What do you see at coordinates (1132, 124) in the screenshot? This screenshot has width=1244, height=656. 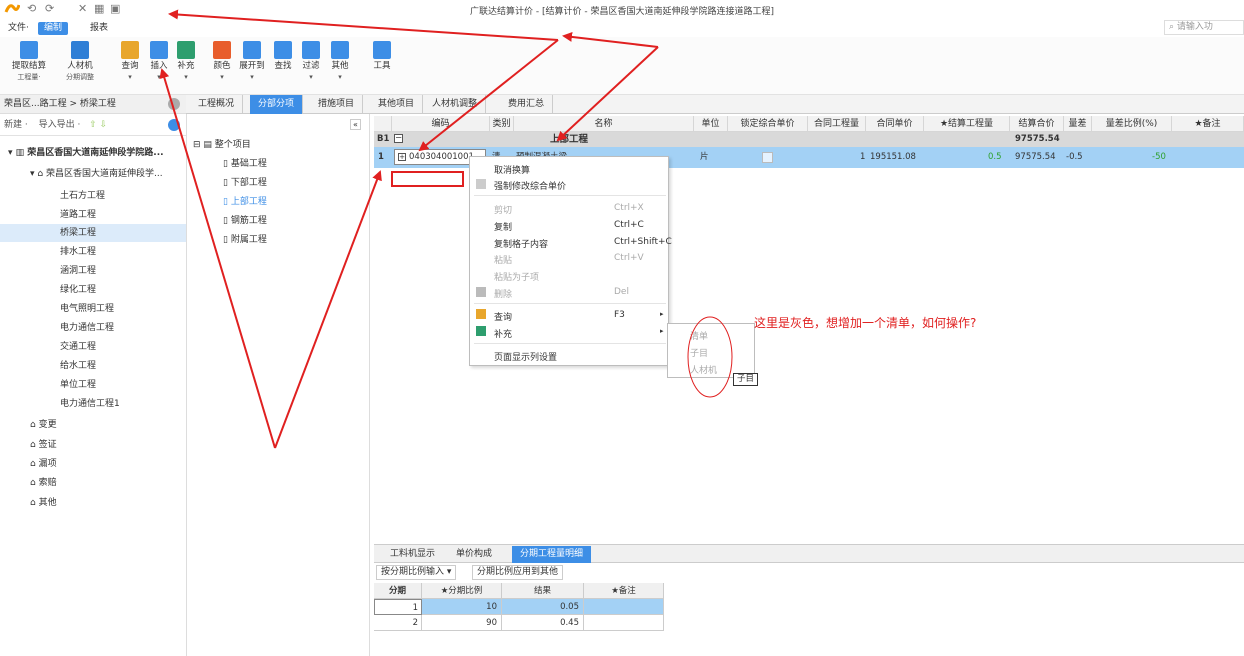 I see `header-diff-pct: 量差比例(%)` at bounding box center [1132, 124].